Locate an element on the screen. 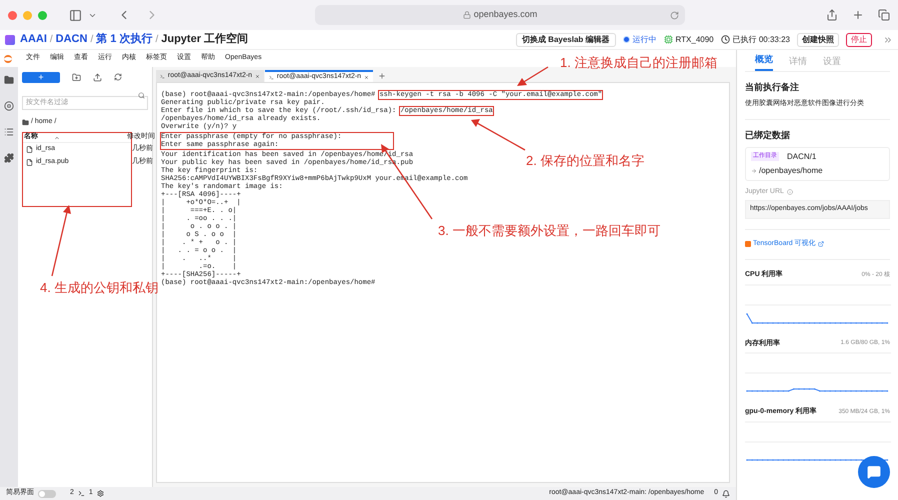 This screenshot has width=898, height=500. clock-icon is located at coordinates (725, 39).